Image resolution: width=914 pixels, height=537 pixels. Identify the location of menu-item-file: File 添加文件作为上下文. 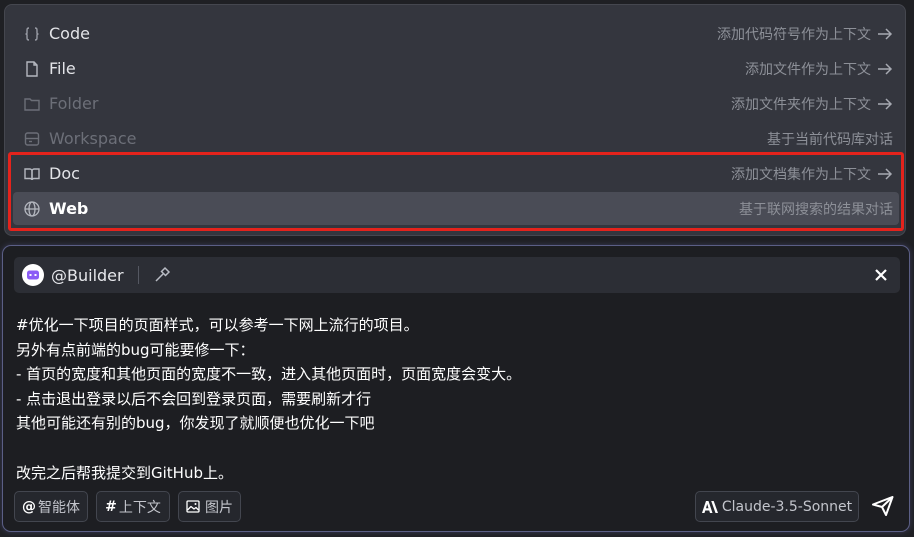
(456, 68).